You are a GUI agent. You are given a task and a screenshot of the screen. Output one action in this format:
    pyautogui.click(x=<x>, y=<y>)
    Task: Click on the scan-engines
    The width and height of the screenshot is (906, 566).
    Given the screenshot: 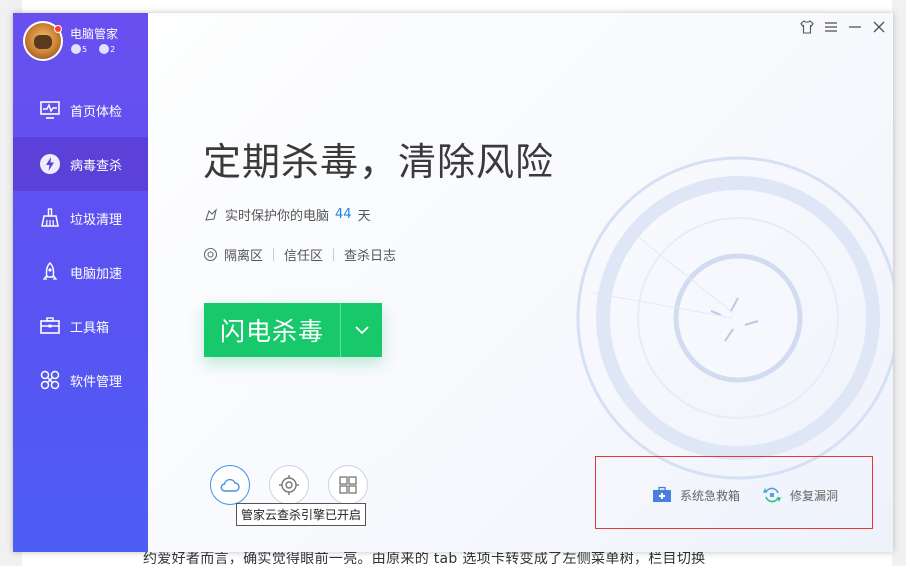 What is the action you would take?
    pyautogui.click(x=289, y=485)
    